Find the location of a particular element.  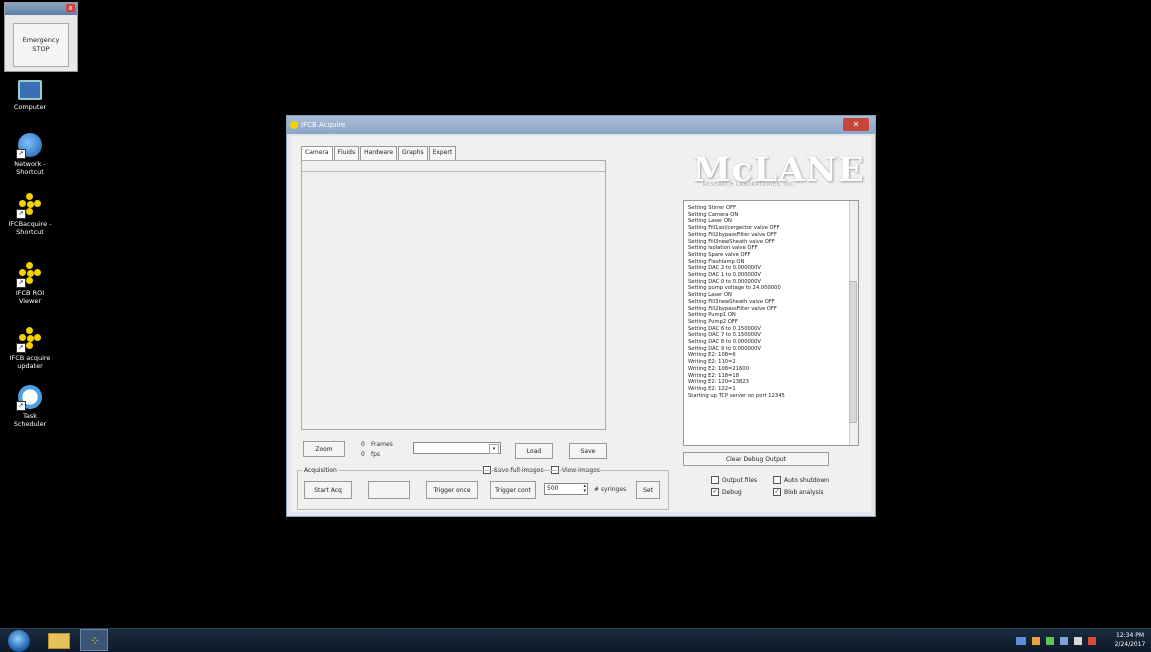

start-button is located at coordinates (19, 641).